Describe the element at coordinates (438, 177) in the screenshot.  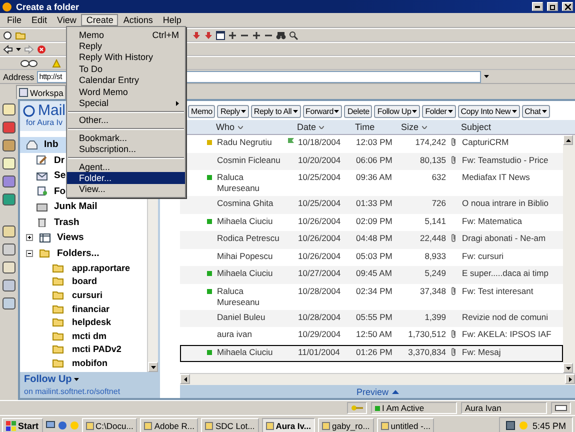
I see `size-cell-text: 632` at that location.